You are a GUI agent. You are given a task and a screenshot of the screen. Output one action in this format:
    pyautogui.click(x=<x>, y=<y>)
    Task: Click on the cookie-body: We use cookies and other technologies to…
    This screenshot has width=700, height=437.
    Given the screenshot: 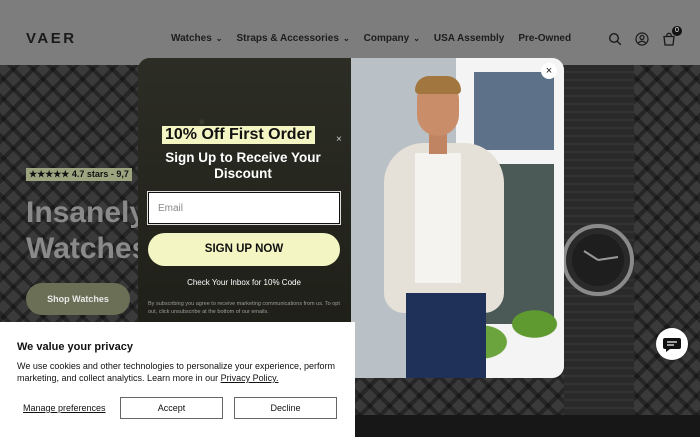 What is the action you would take?
    pyautogui.click(x=176, y=372)
    